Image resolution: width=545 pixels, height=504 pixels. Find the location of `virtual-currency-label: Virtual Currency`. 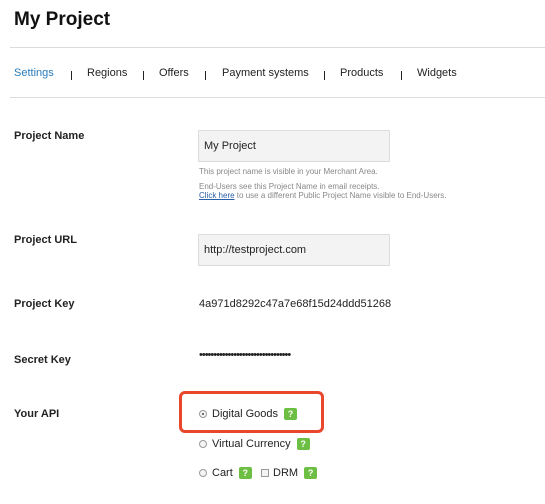

virtual-currency-label: Virtual Currency is located at coordinates (251, 444).